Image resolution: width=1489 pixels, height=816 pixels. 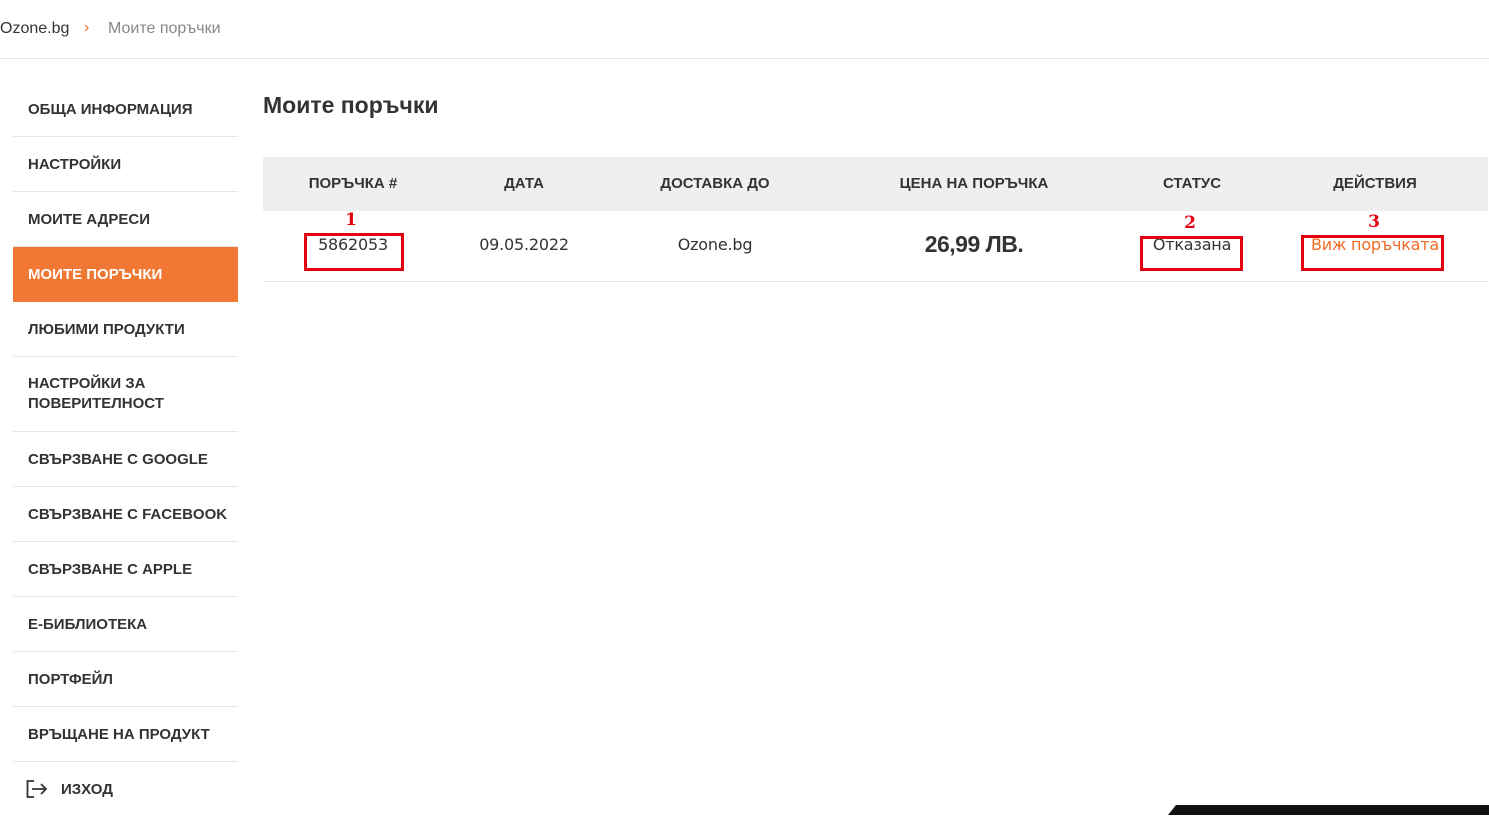 What do you see at coordinates (715, 244) in the screenshot?
I see `order-delivery: Ozone.bg` at bounding box center [715, 244].